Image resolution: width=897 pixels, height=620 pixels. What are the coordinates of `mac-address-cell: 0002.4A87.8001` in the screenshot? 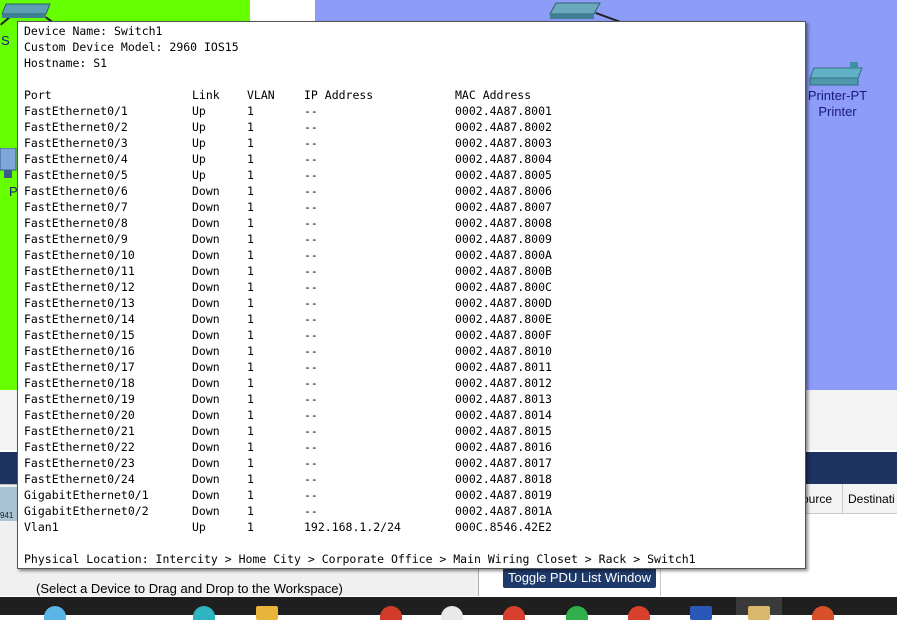 It's located at (503, 111).